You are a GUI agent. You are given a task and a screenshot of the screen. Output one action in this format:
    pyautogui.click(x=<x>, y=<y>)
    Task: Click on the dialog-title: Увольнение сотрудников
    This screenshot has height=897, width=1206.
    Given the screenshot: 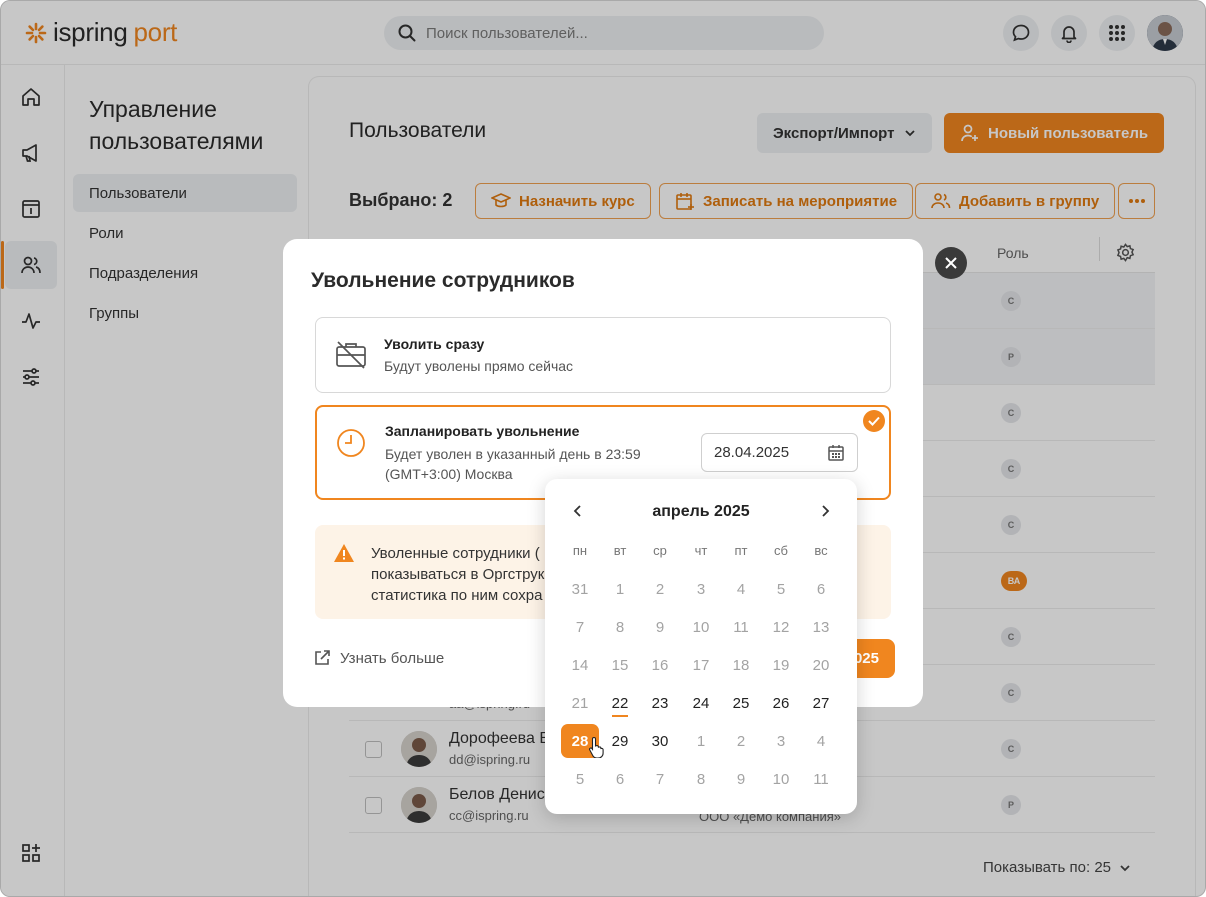 What is the action you would take?
    pyautogui.click(x=443, y=280)
    